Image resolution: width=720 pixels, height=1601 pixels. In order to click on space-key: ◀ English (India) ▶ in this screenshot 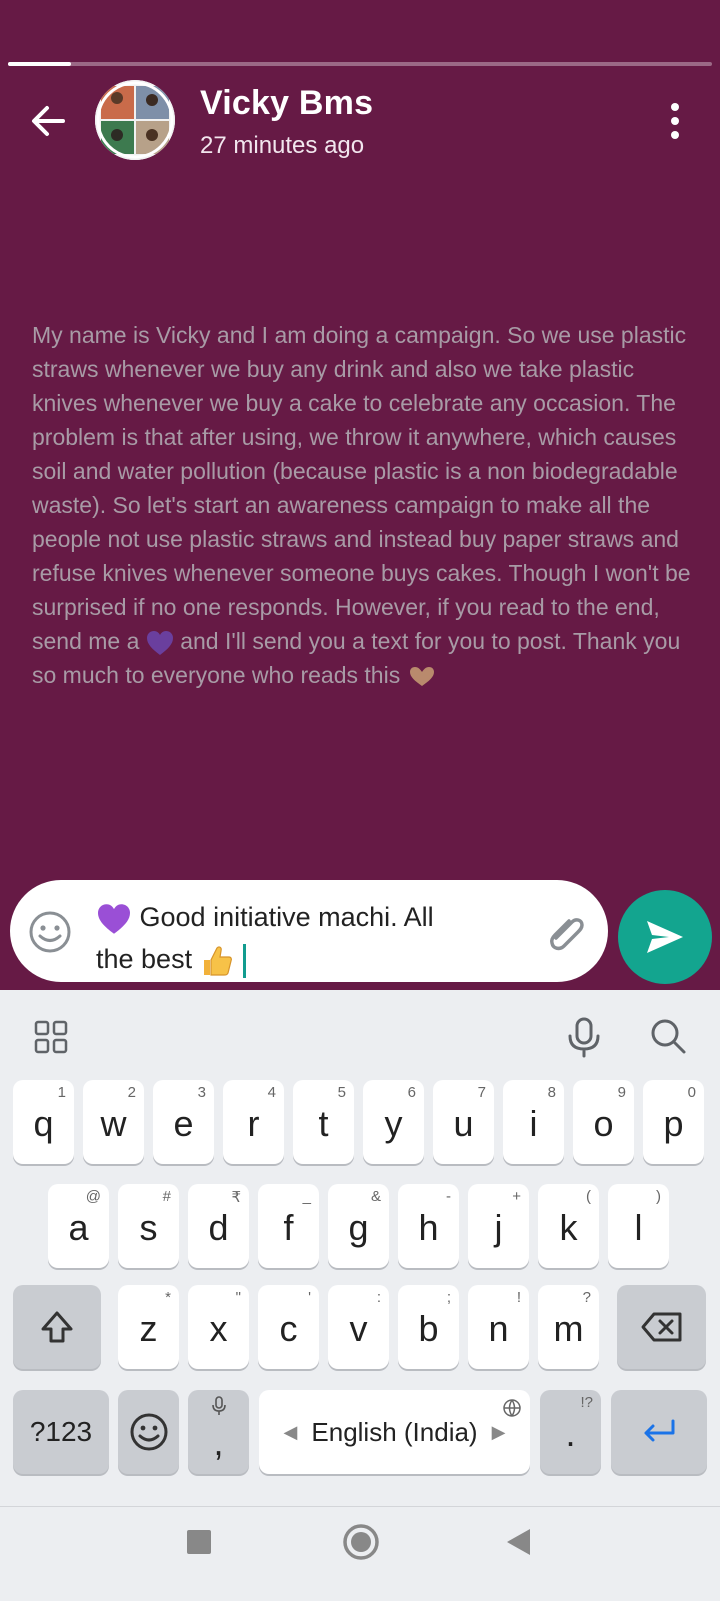, I will do `click(394, 1432)`.